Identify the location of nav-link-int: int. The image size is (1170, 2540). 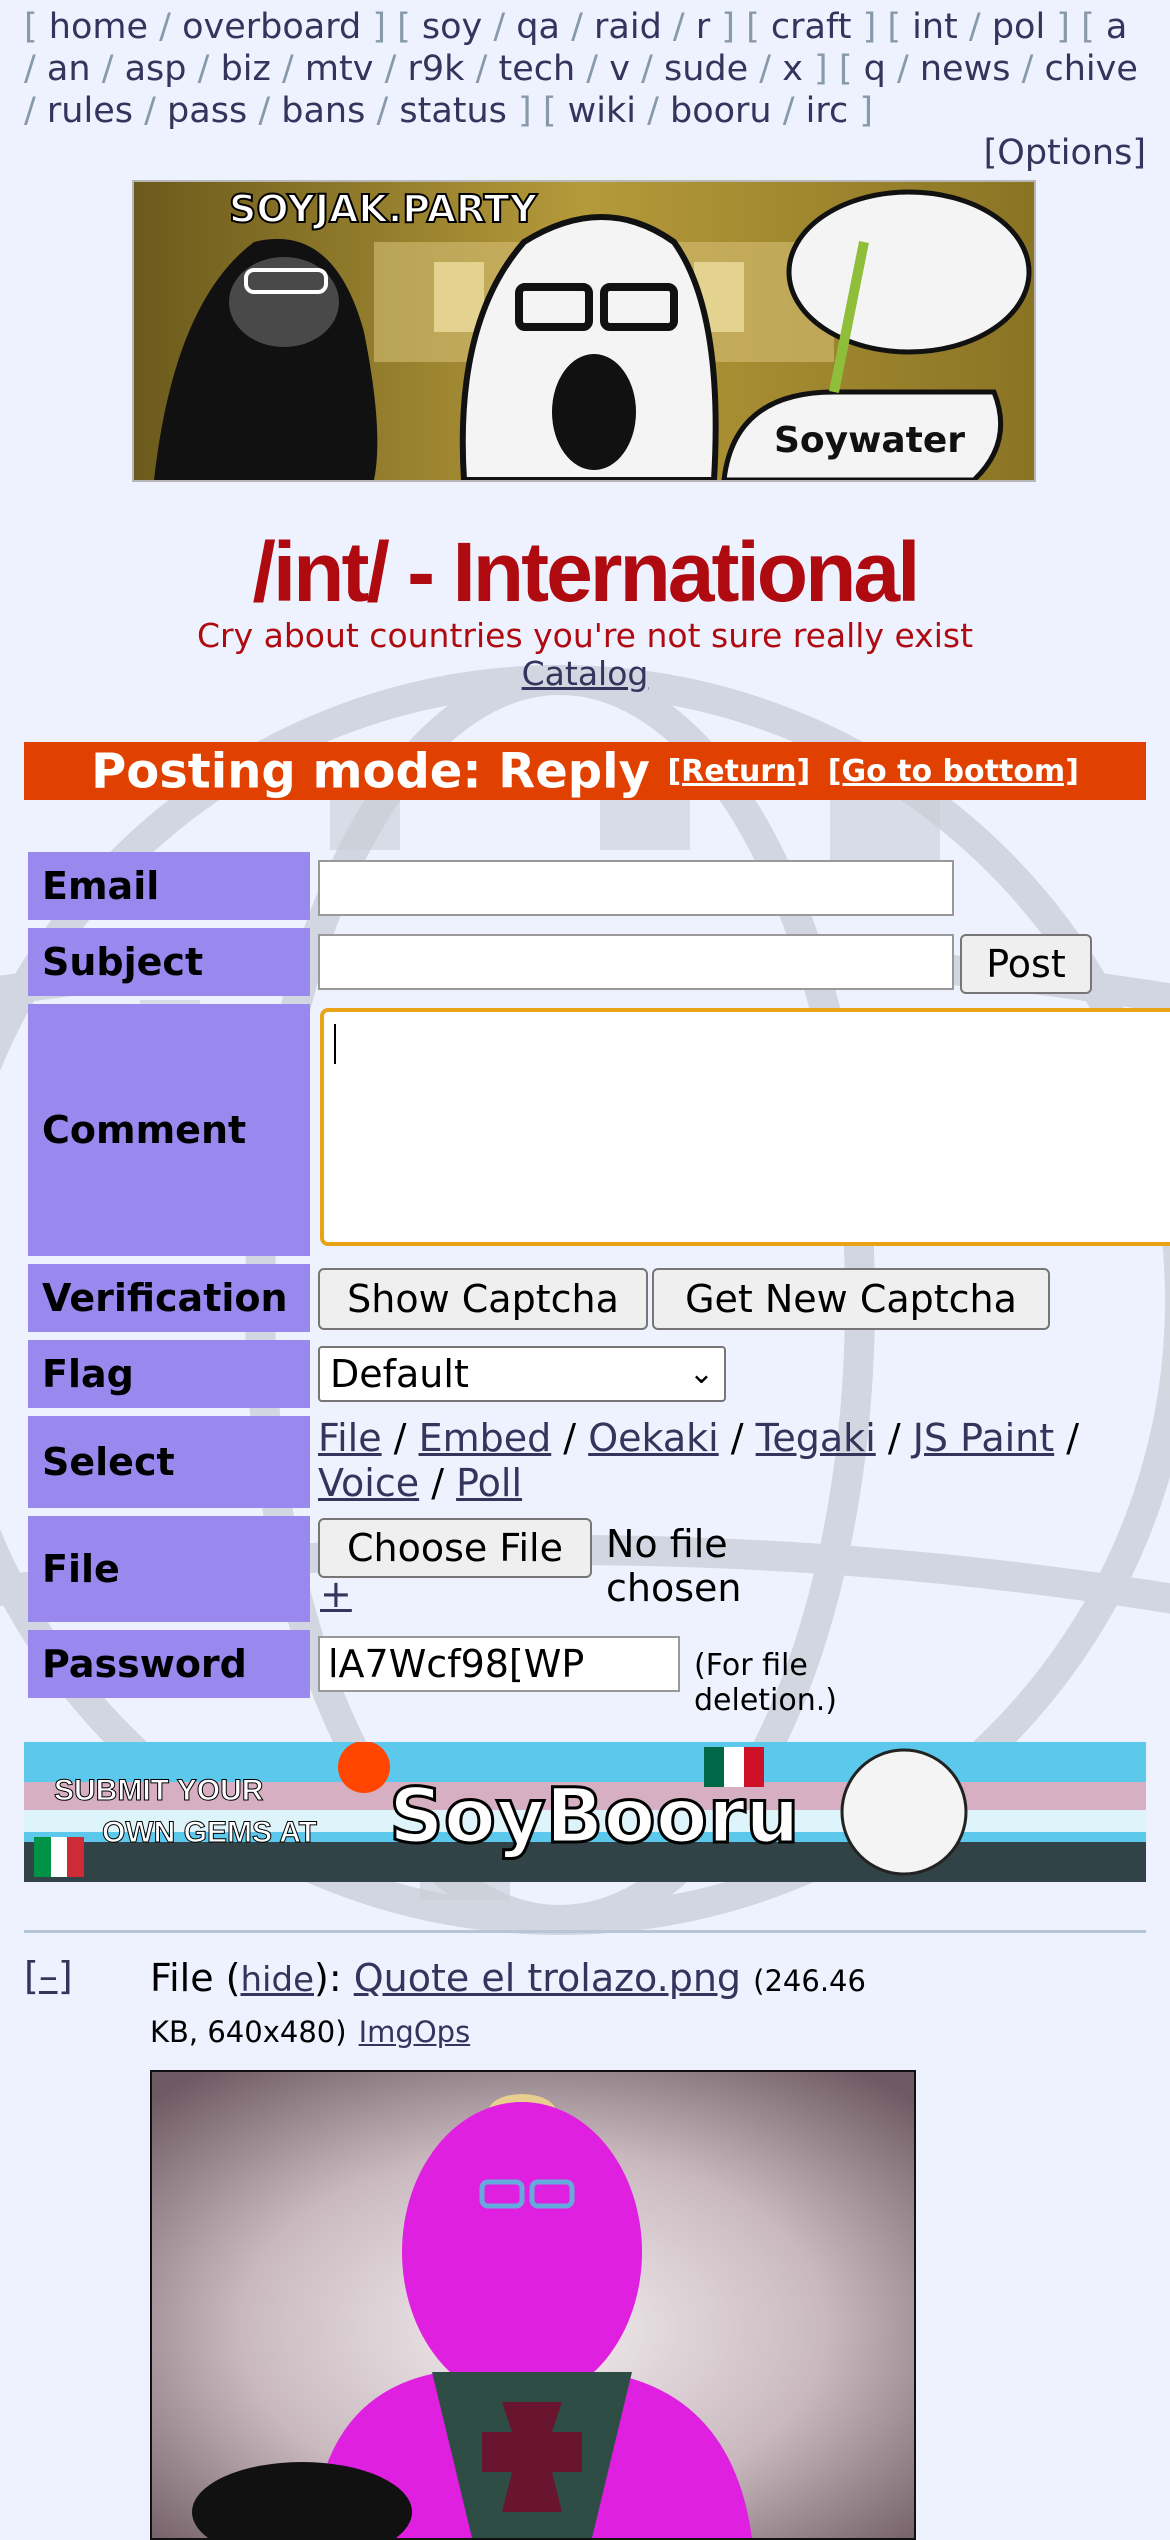
(935, 27).